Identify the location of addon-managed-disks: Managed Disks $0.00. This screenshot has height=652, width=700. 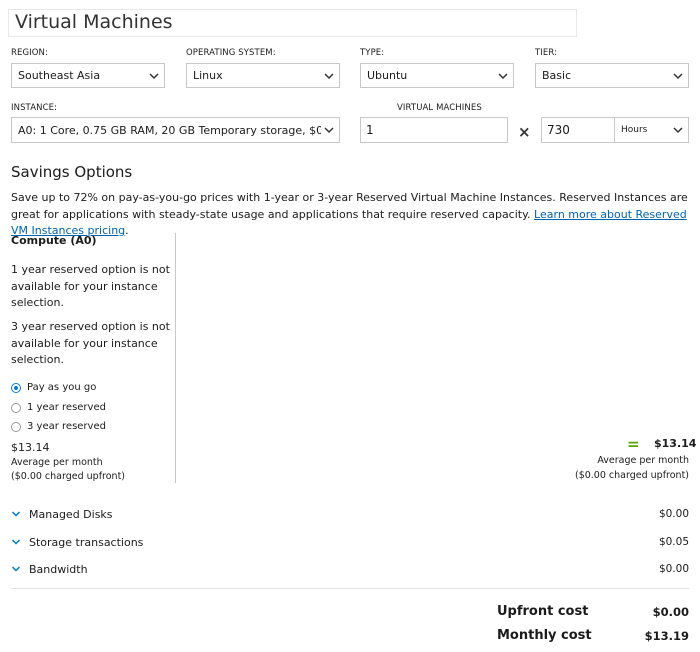
(350, 514).